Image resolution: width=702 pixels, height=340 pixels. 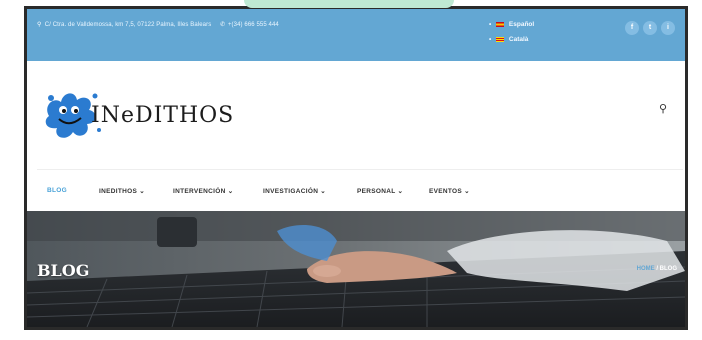 I want to click on facebook-icon: f, so click(x=632, y=28).